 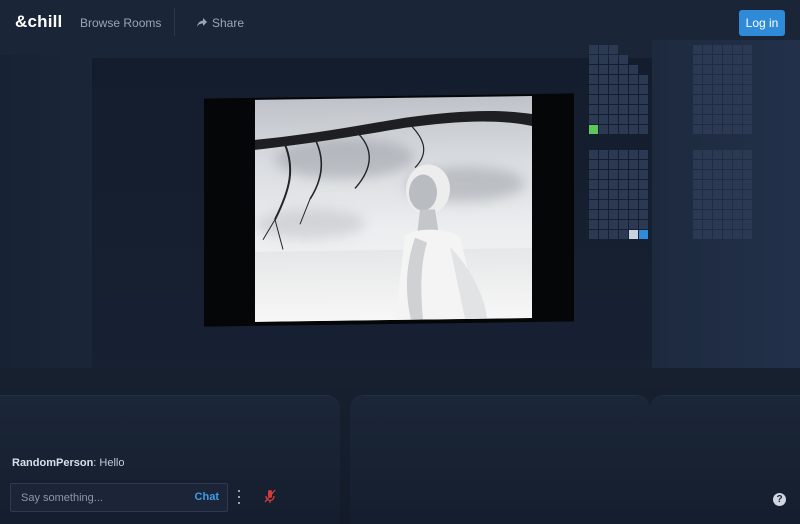 I want to click on browse-rooms-link: Browse Rooms, so click(x=120, y=23).